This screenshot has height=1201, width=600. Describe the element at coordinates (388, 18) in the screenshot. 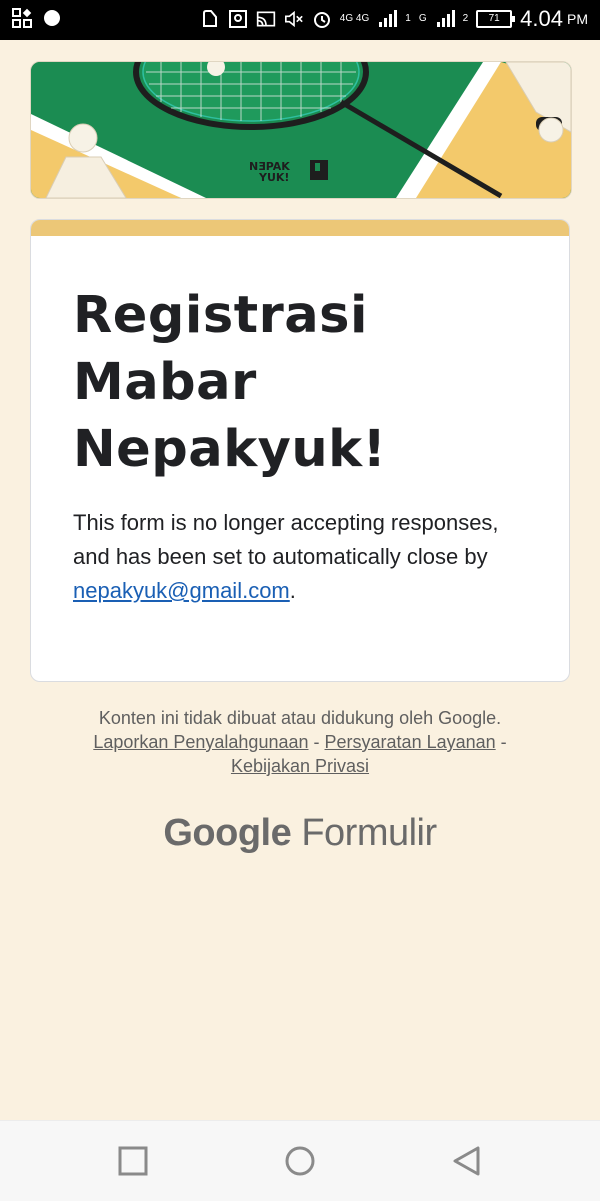

I see `signal-icon` at that location.